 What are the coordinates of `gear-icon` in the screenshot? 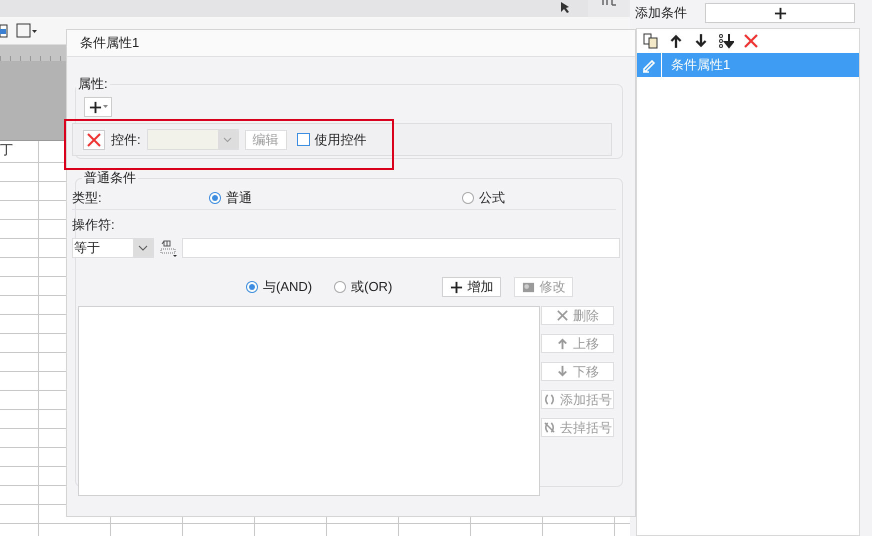 It's located at (529, 287).